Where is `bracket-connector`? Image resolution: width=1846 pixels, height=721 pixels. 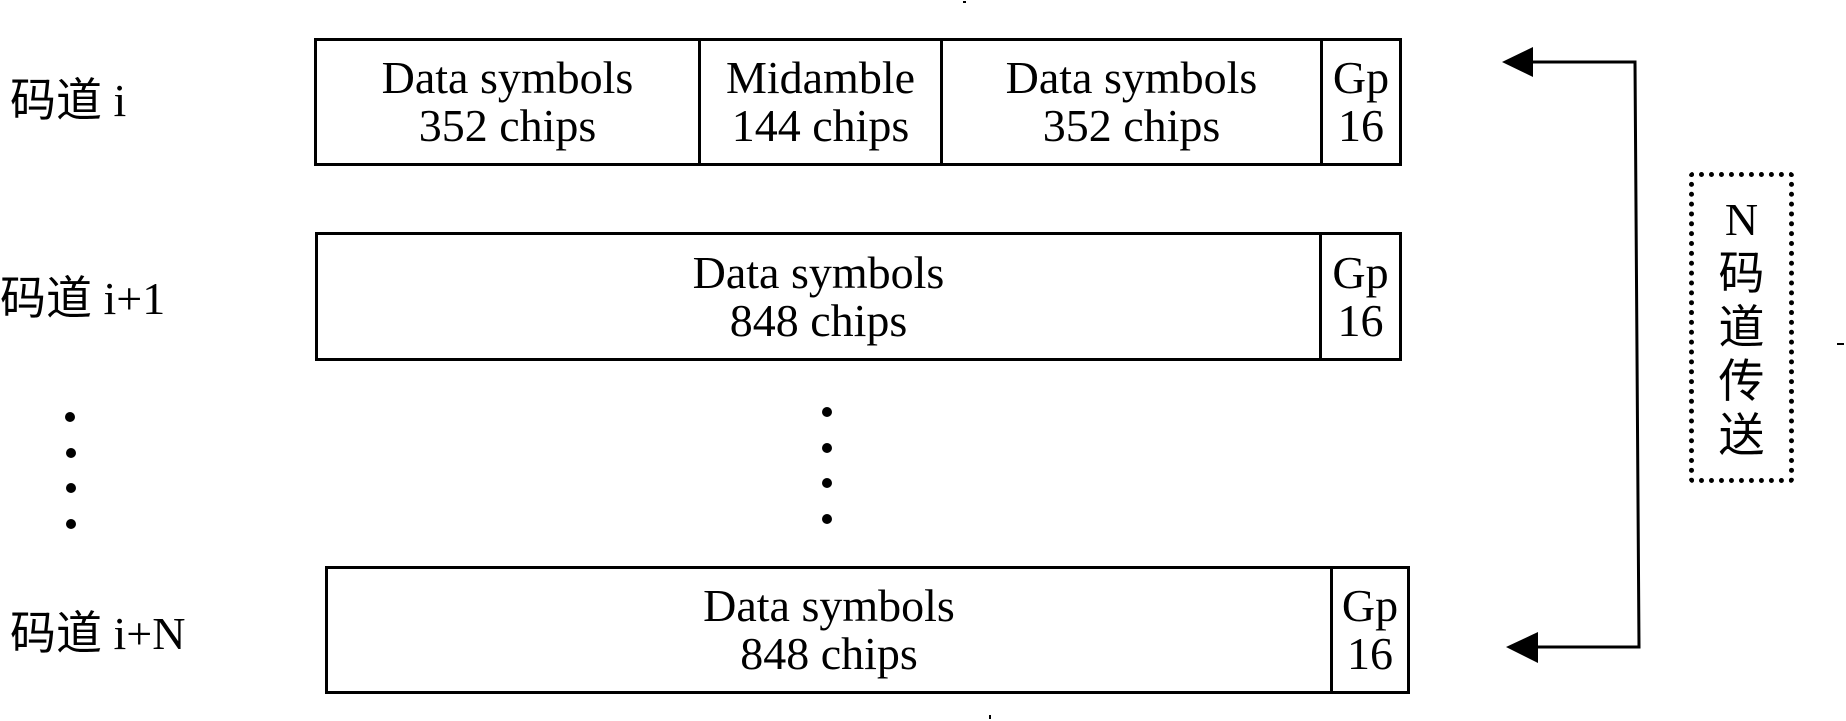
bracket-connector is located at coordinates (1571, 355).